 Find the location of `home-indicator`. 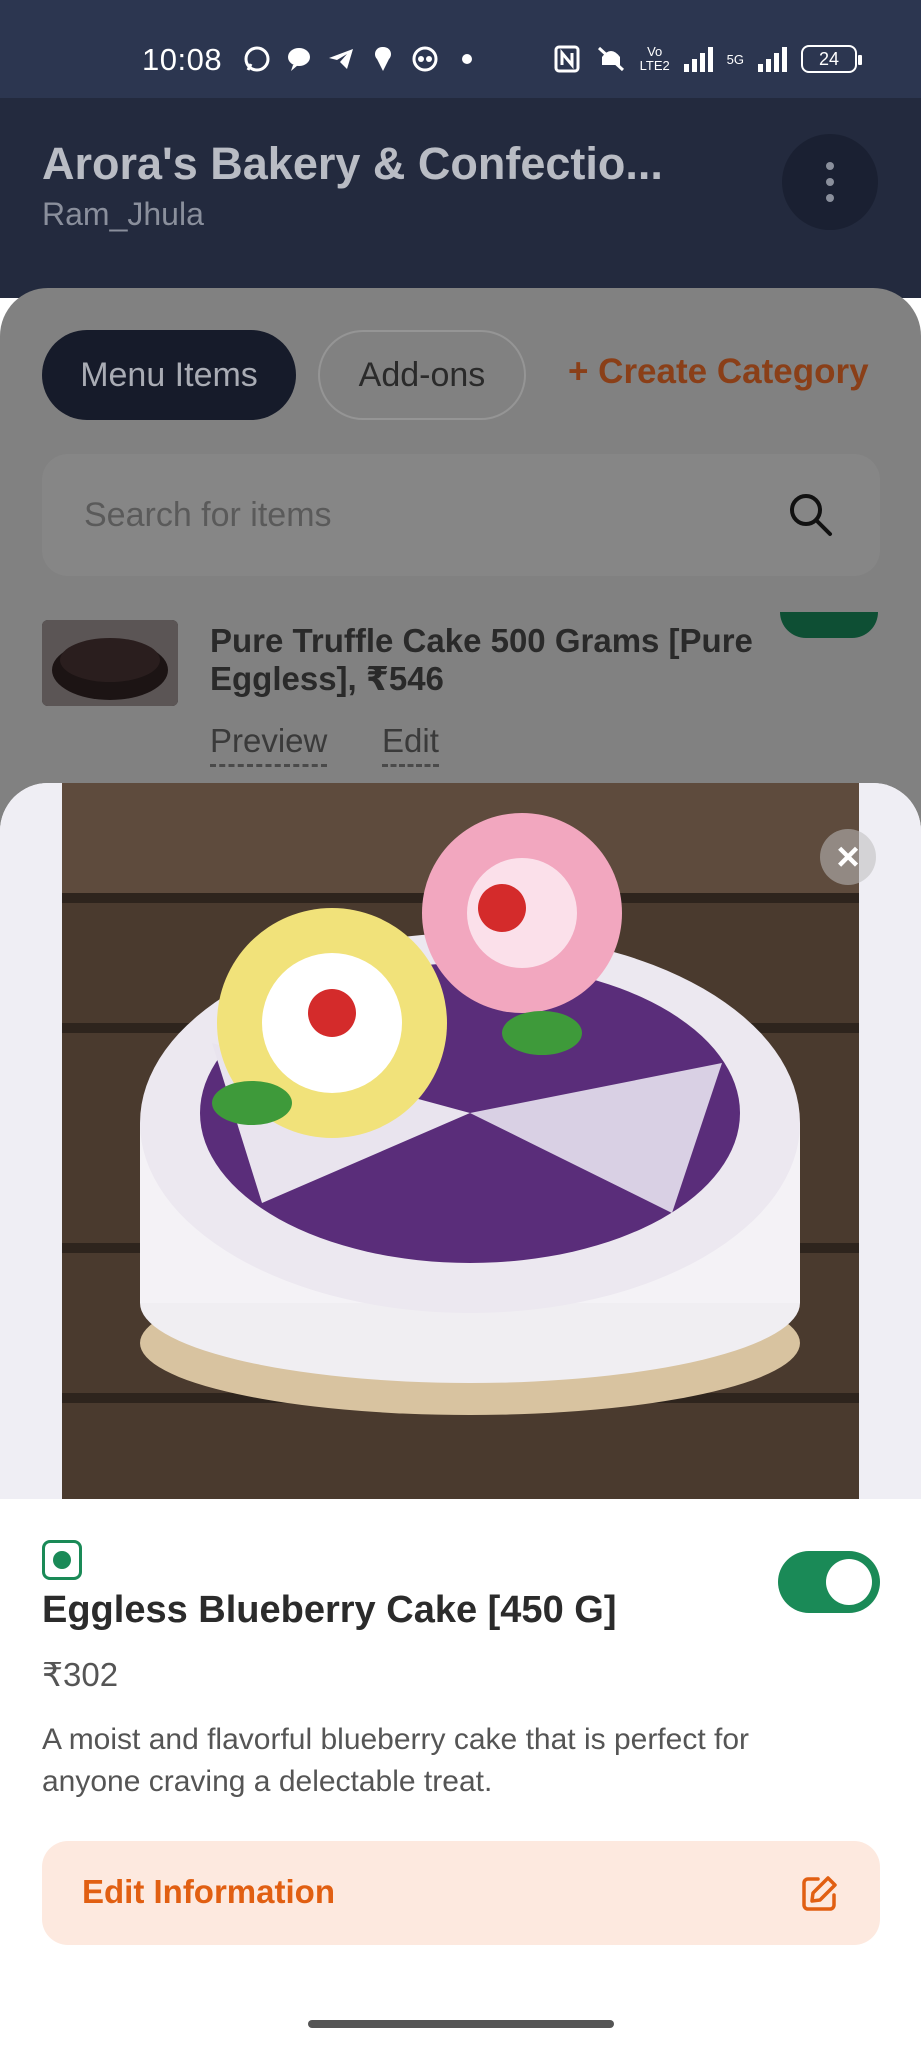

home-indicator is located at coordinates (461, 2024).